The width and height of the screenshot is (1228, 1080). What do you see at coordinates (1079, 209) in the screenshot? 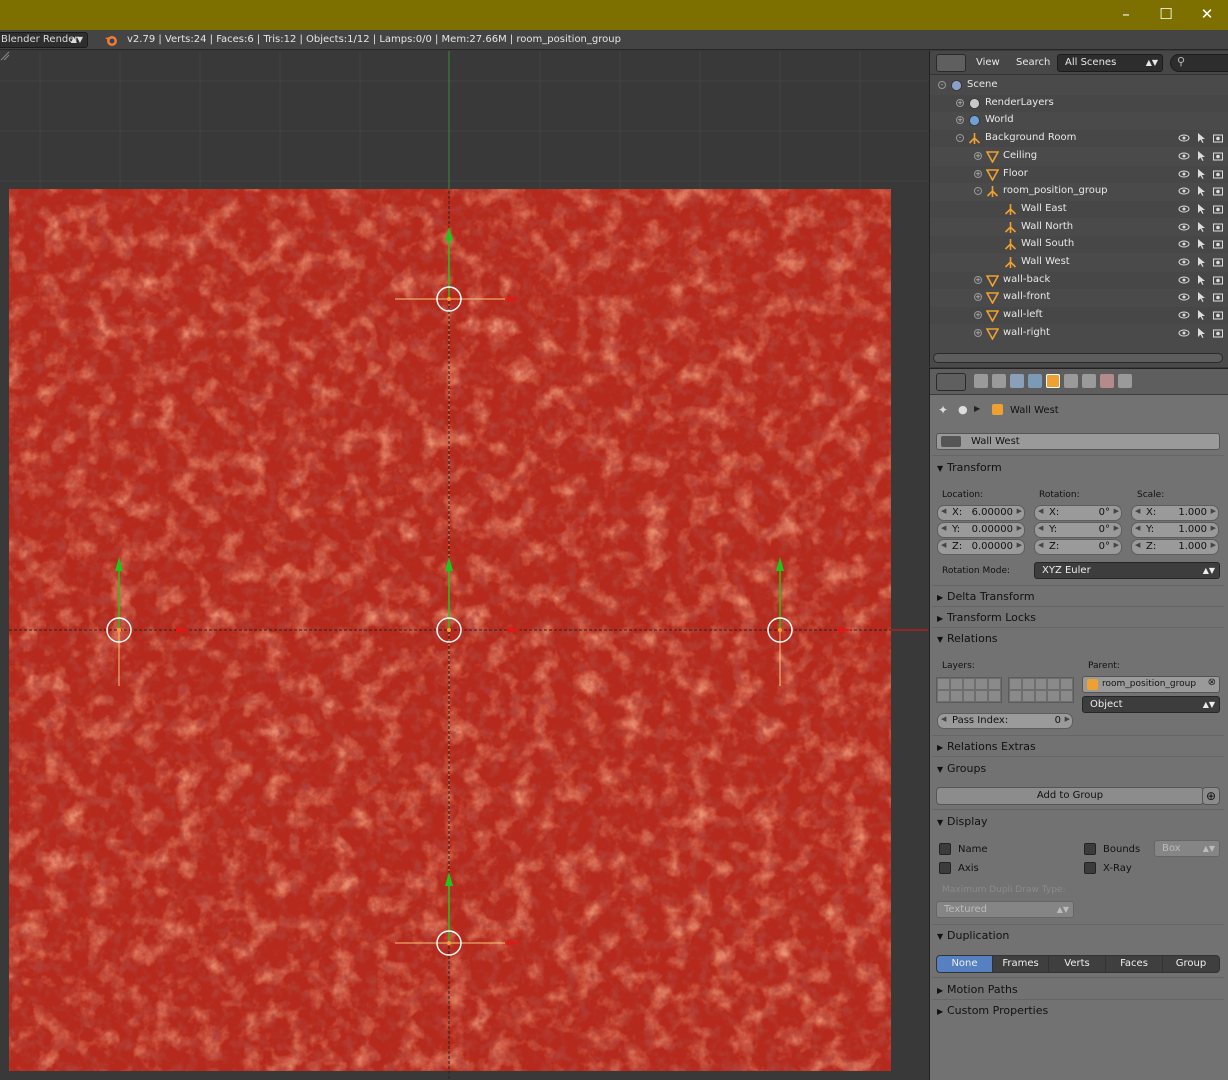
I see `outliner-item: Wall East` at bounding box center [1079, 209].